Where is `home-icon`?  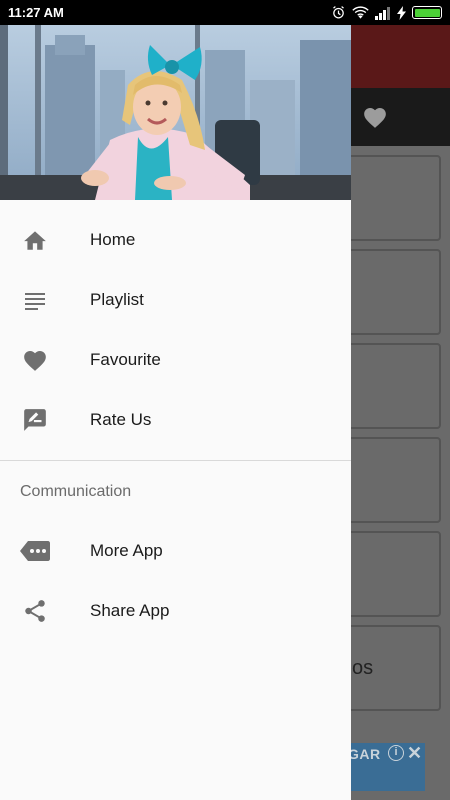
home-icon is located at coordinates (35, 240).